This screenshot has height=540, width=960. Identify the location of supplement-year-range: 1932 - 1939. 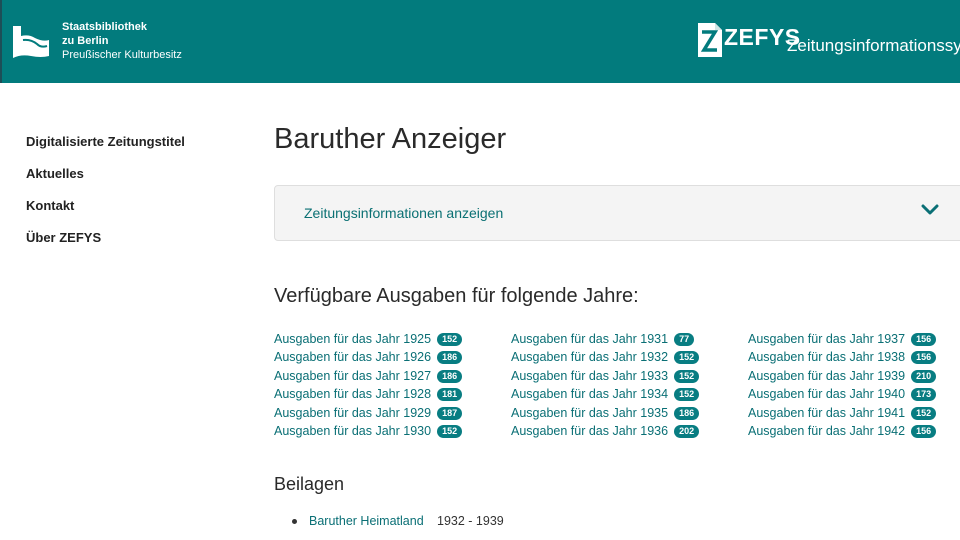
(470, 521).